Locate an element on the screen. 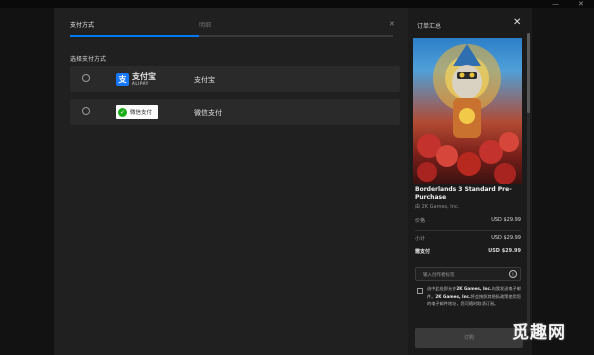  alipay-label: 支付宝 is located at coordinates (204, 80).